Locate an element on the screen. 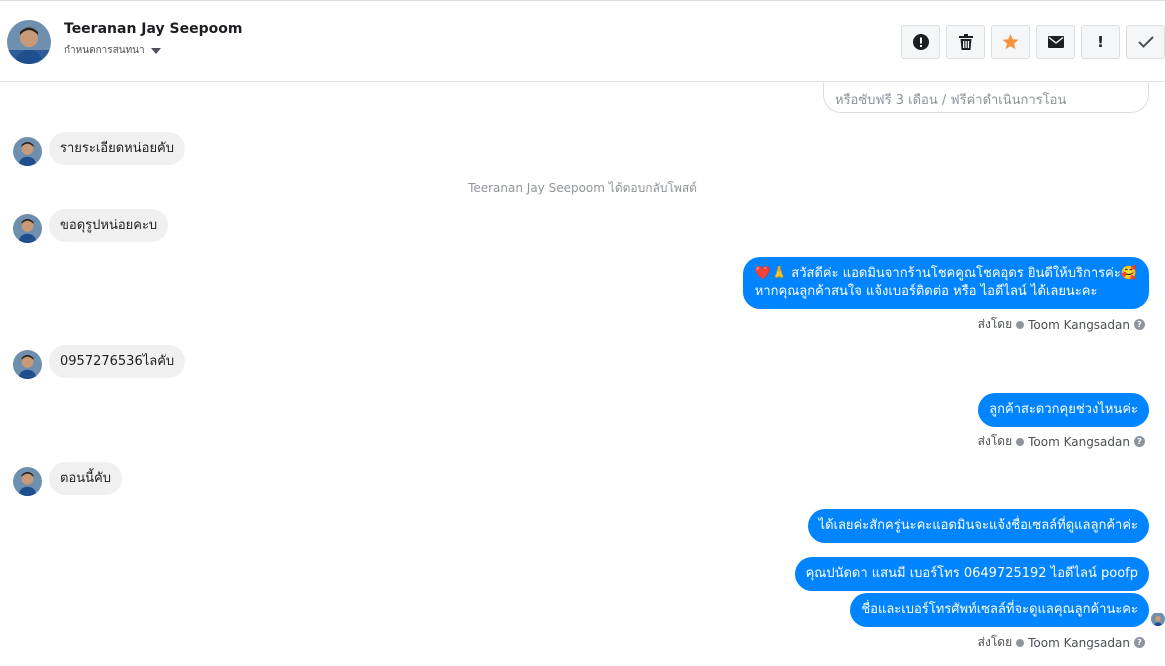 This screenshot has height=666, width=1165. alert-circle-icon is located at coordinates (920, 42).